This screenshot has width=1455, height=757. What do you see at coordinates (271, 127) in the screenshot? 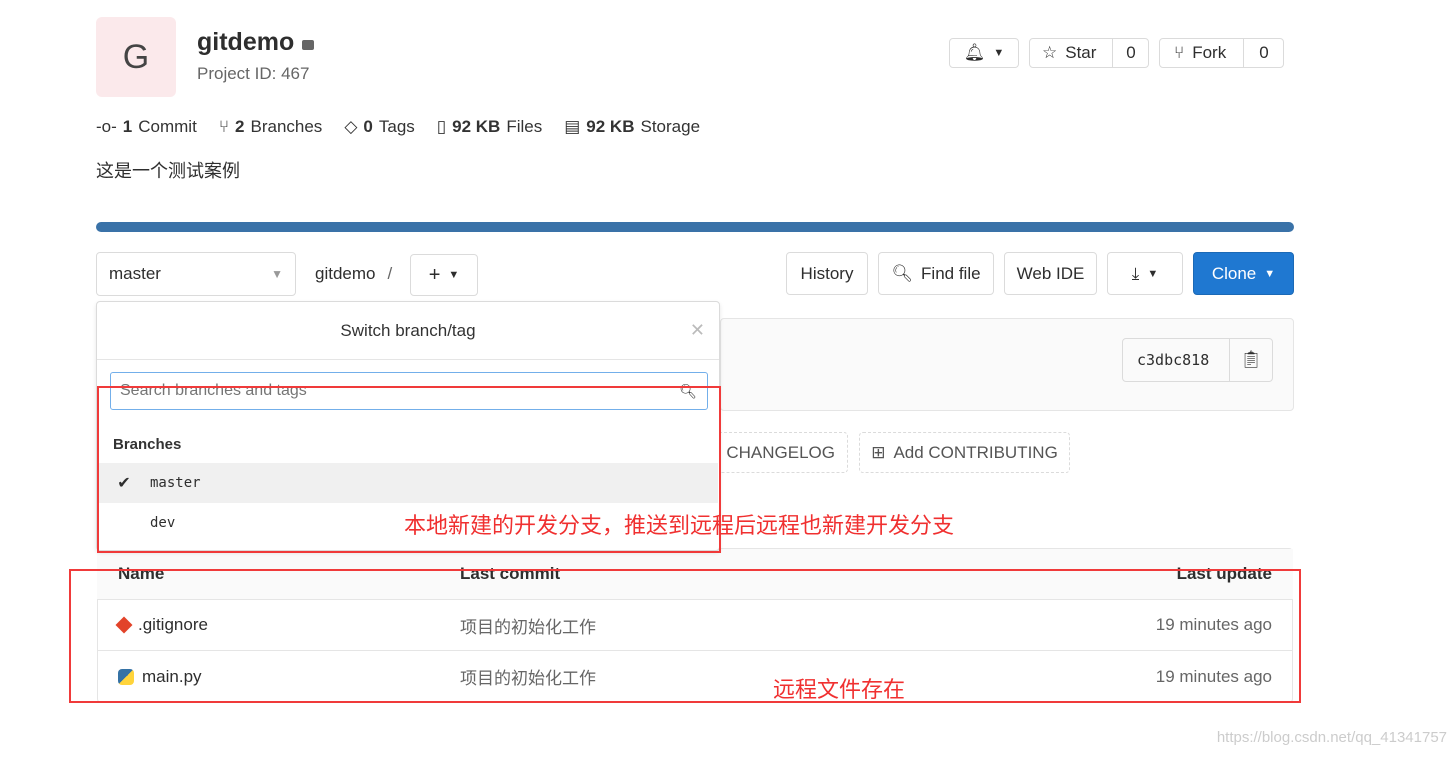
I see `stat-branches: ⑂ 2 Branches` at bounding box center [271, 127].